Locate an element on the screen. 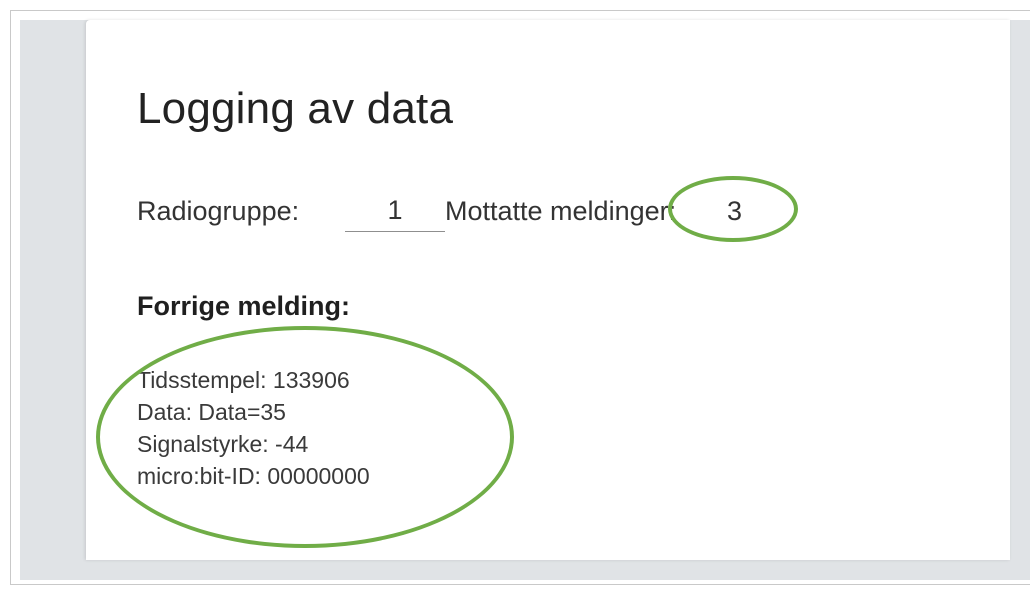 The image size is (1030, 595). data-line: Data: Data=35 is located at coordinates (211, 412).